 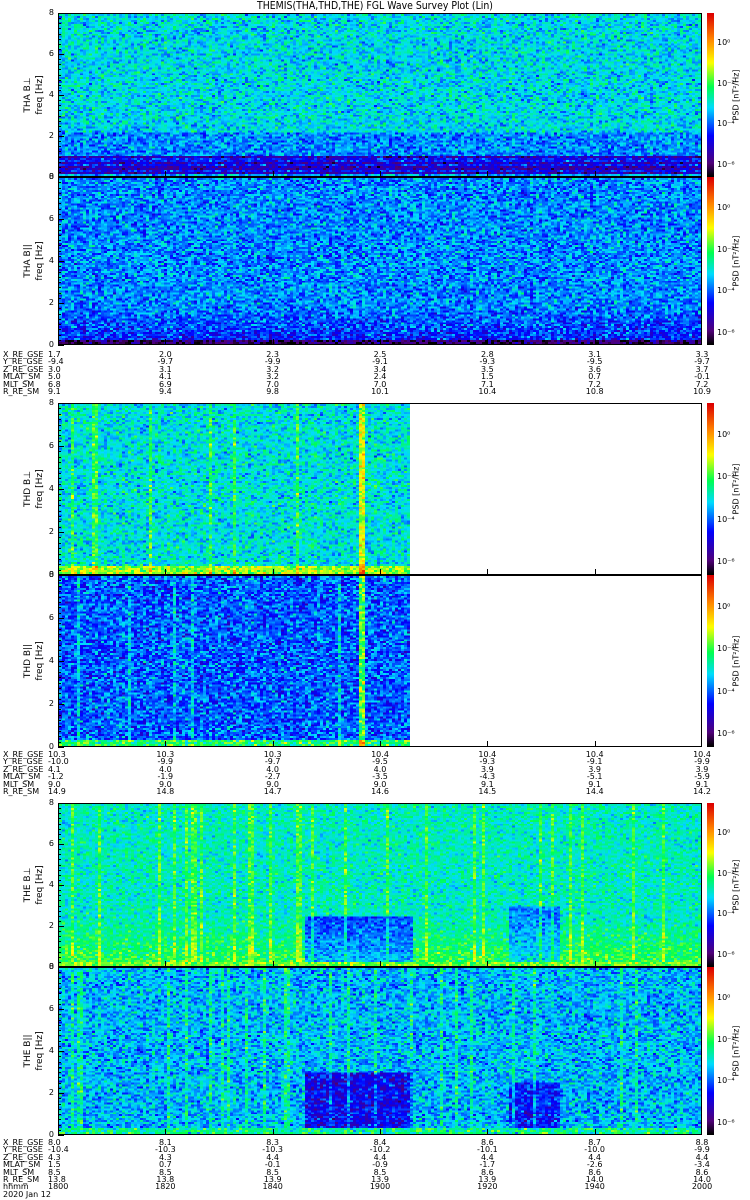 I want to click on spectrogram-panel-tha-bperp, so click(x=380, y=95).